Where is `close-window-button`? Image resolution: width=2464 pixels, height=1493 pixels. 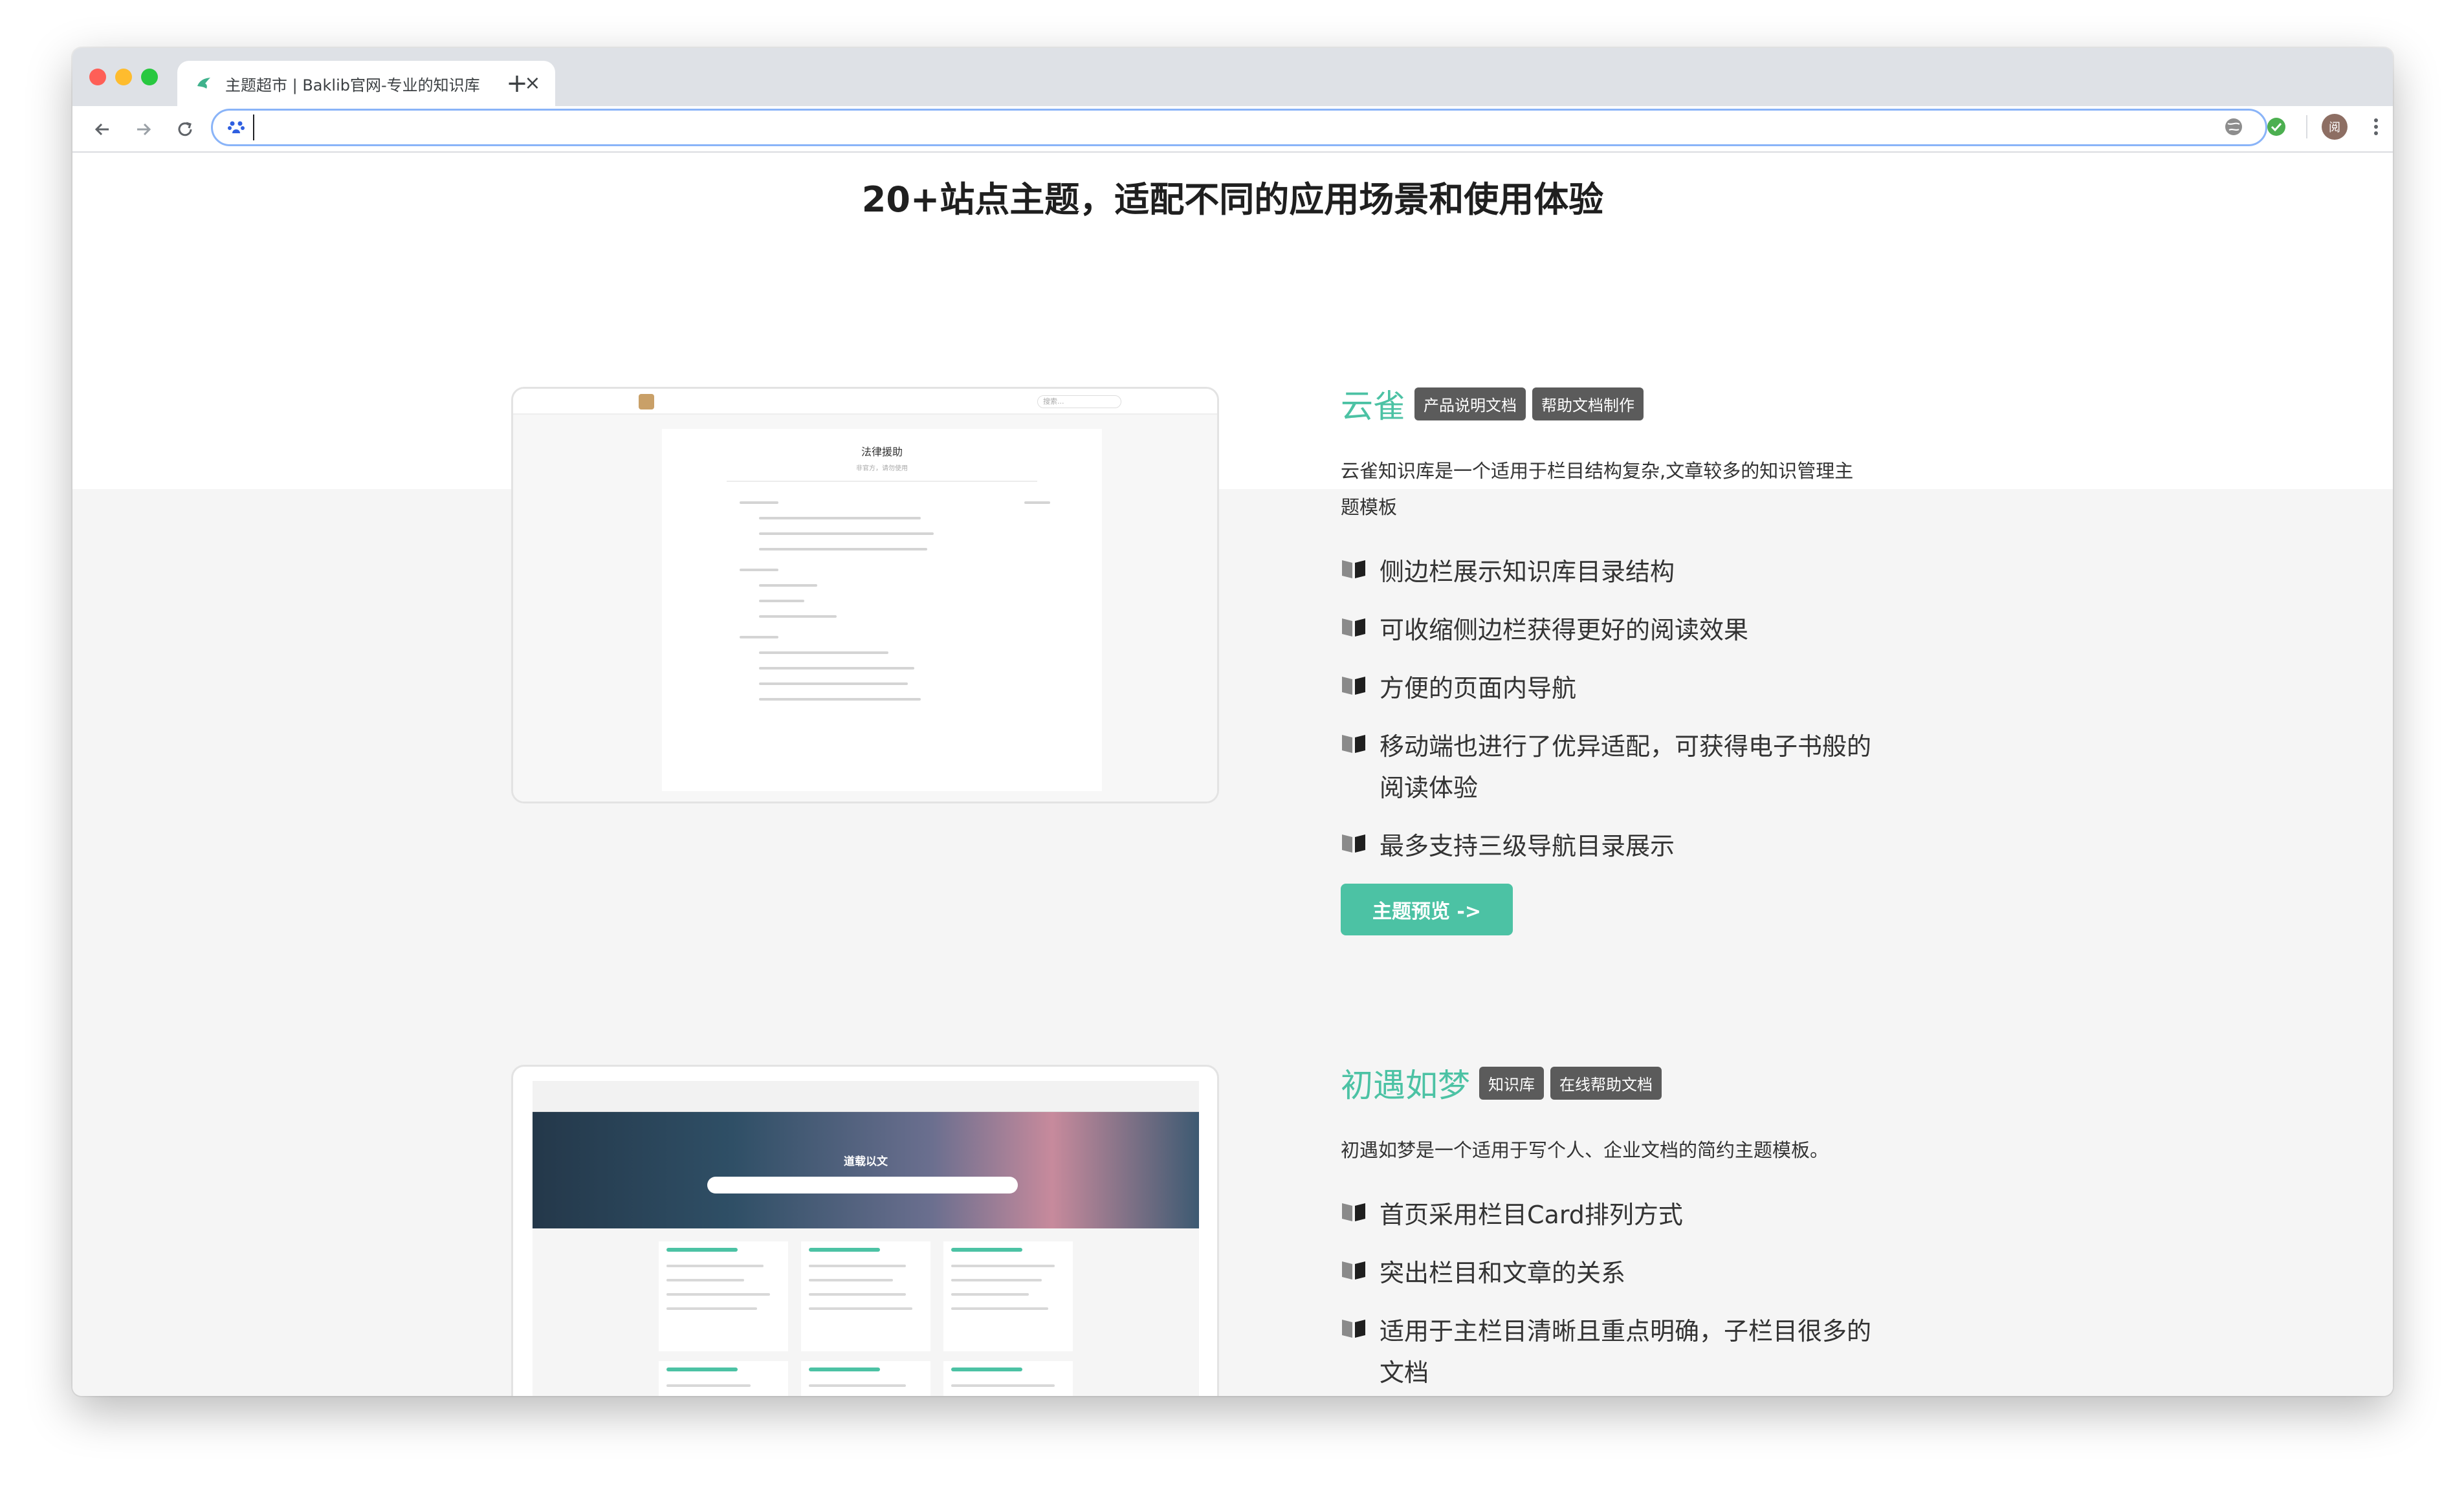
close-window-button is located at coordinates (98, 77).